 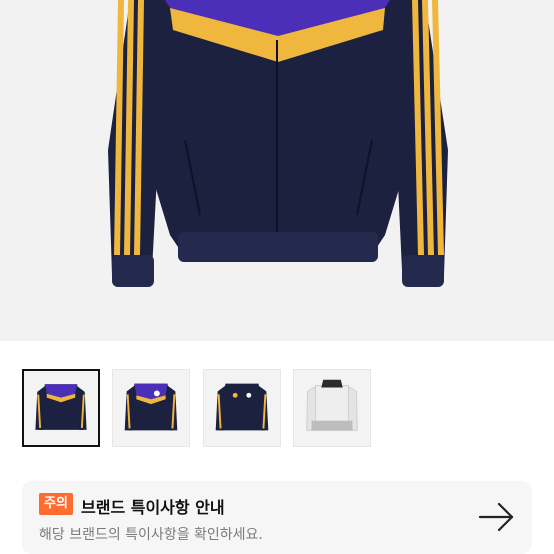 What do you see at coordinates (277, 517) in the screenshot?
I see `brand-notice-card: 주의 브랜드 특이사항 안내 해당 브랜드의 특이사항을 확인하세요.` at bounding box center [277, 517].